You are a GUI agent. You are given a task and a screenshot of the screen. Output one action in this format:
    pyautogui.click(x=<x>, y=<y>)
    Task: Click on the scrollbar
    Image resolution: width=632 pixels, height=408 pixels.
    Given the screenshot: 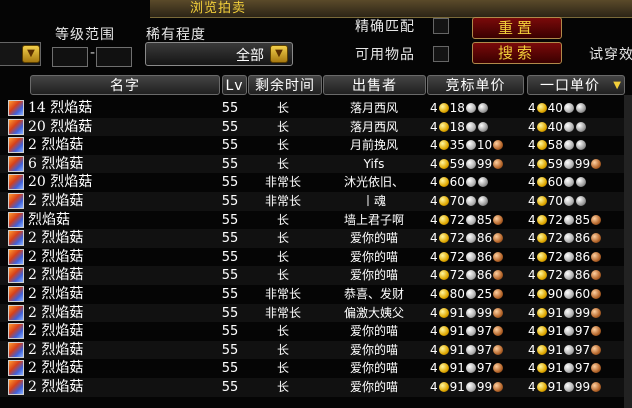 What is the action you would take?
    pyautogui.click(x=628, y=251)
    